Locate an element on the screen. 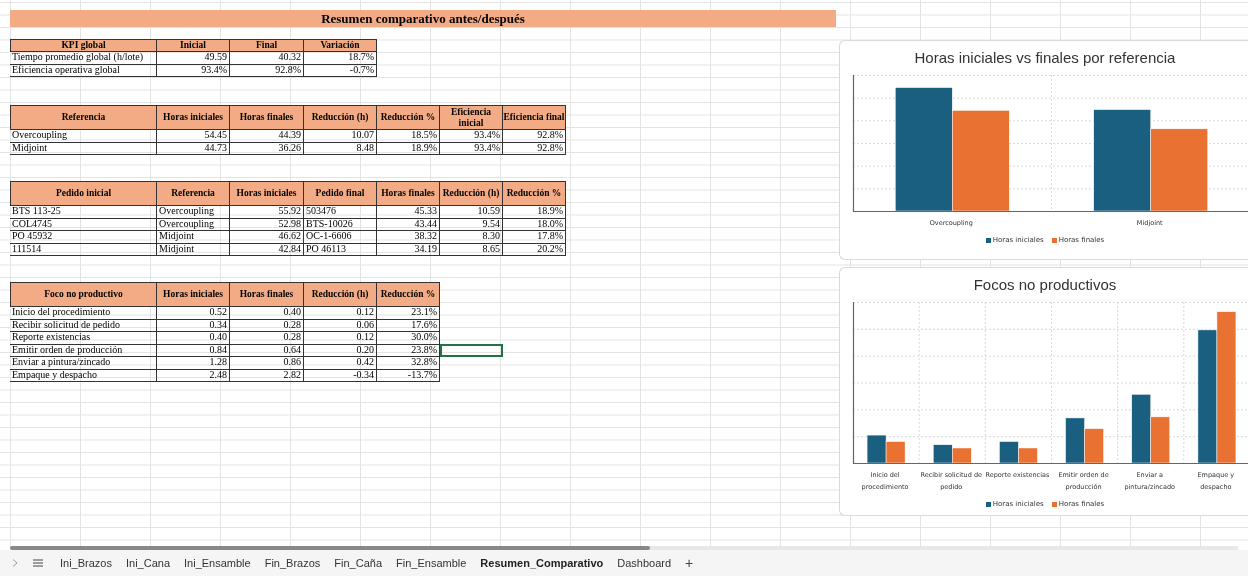 The image size is (1248, 576). table-cell: 0.52 is located at coordinates (193, 313).